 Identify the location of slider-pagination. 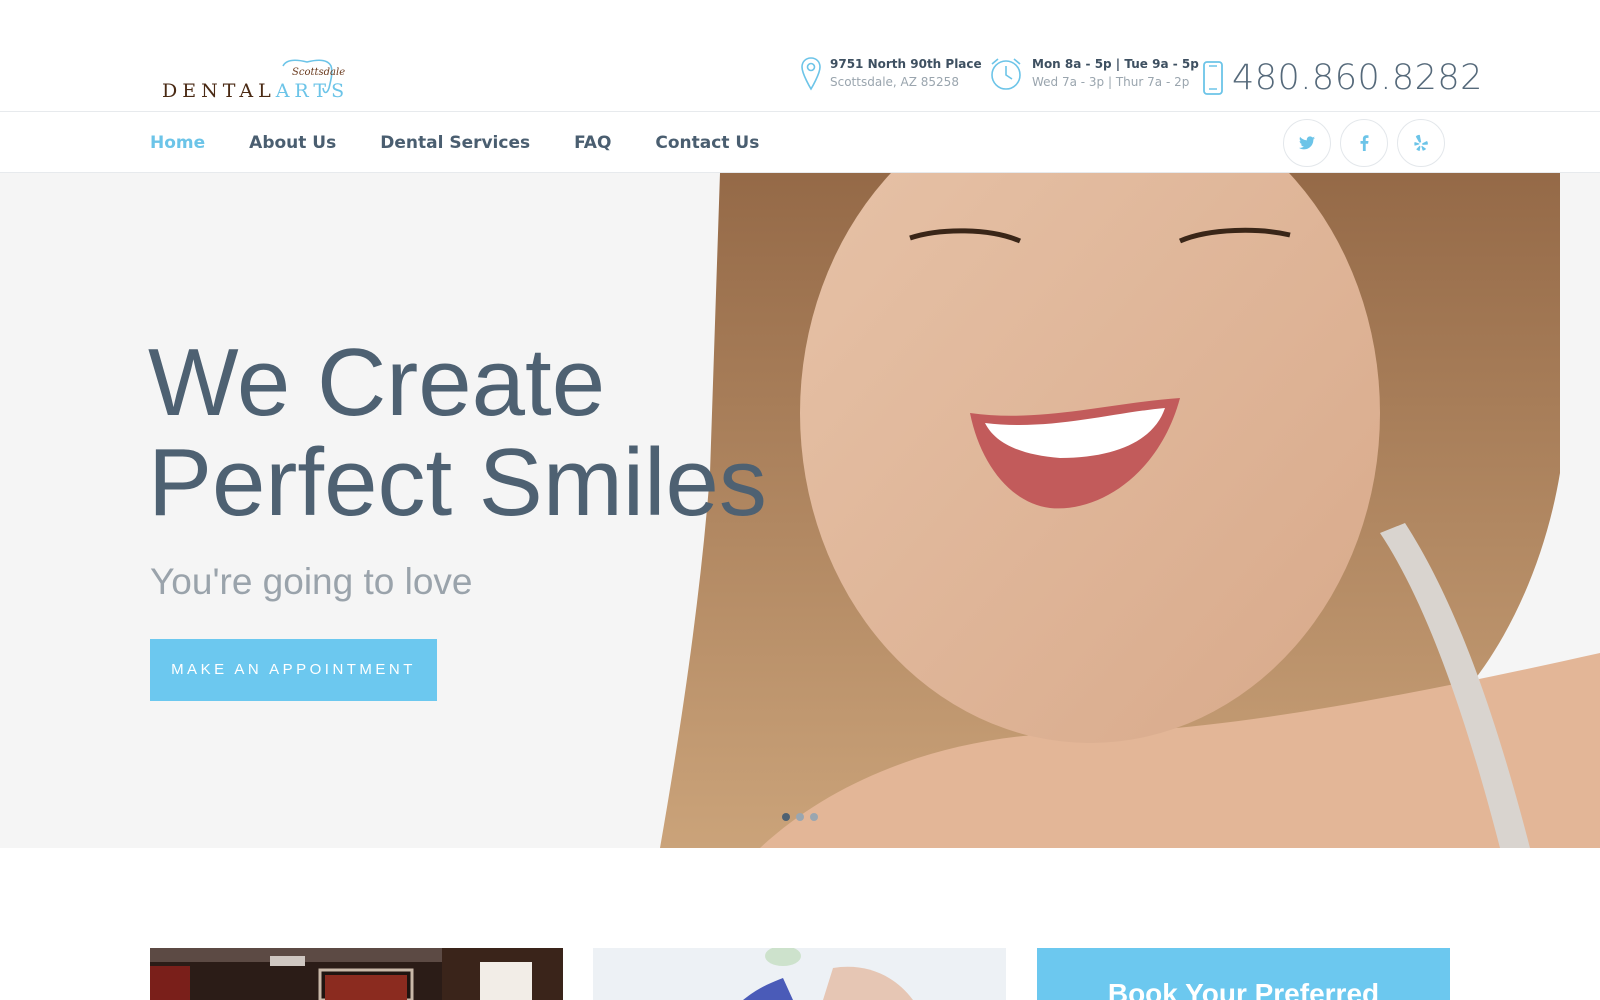
(803, 817).